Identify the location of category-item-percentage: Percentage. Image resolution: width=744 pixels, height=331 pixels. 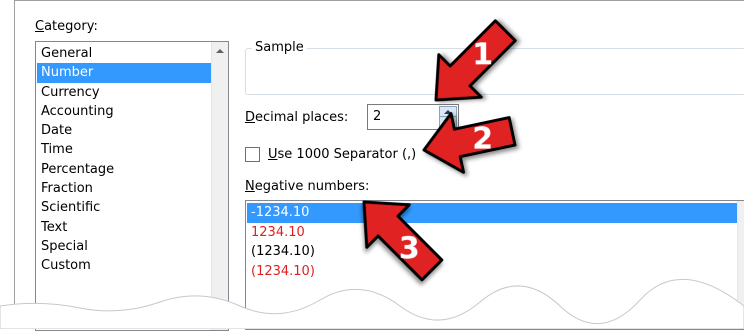
(124, 169).